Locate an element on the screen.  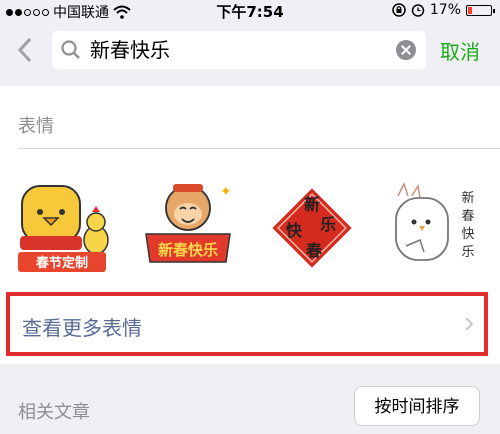
back-chevron-icon is located at coordinates (25, 50).